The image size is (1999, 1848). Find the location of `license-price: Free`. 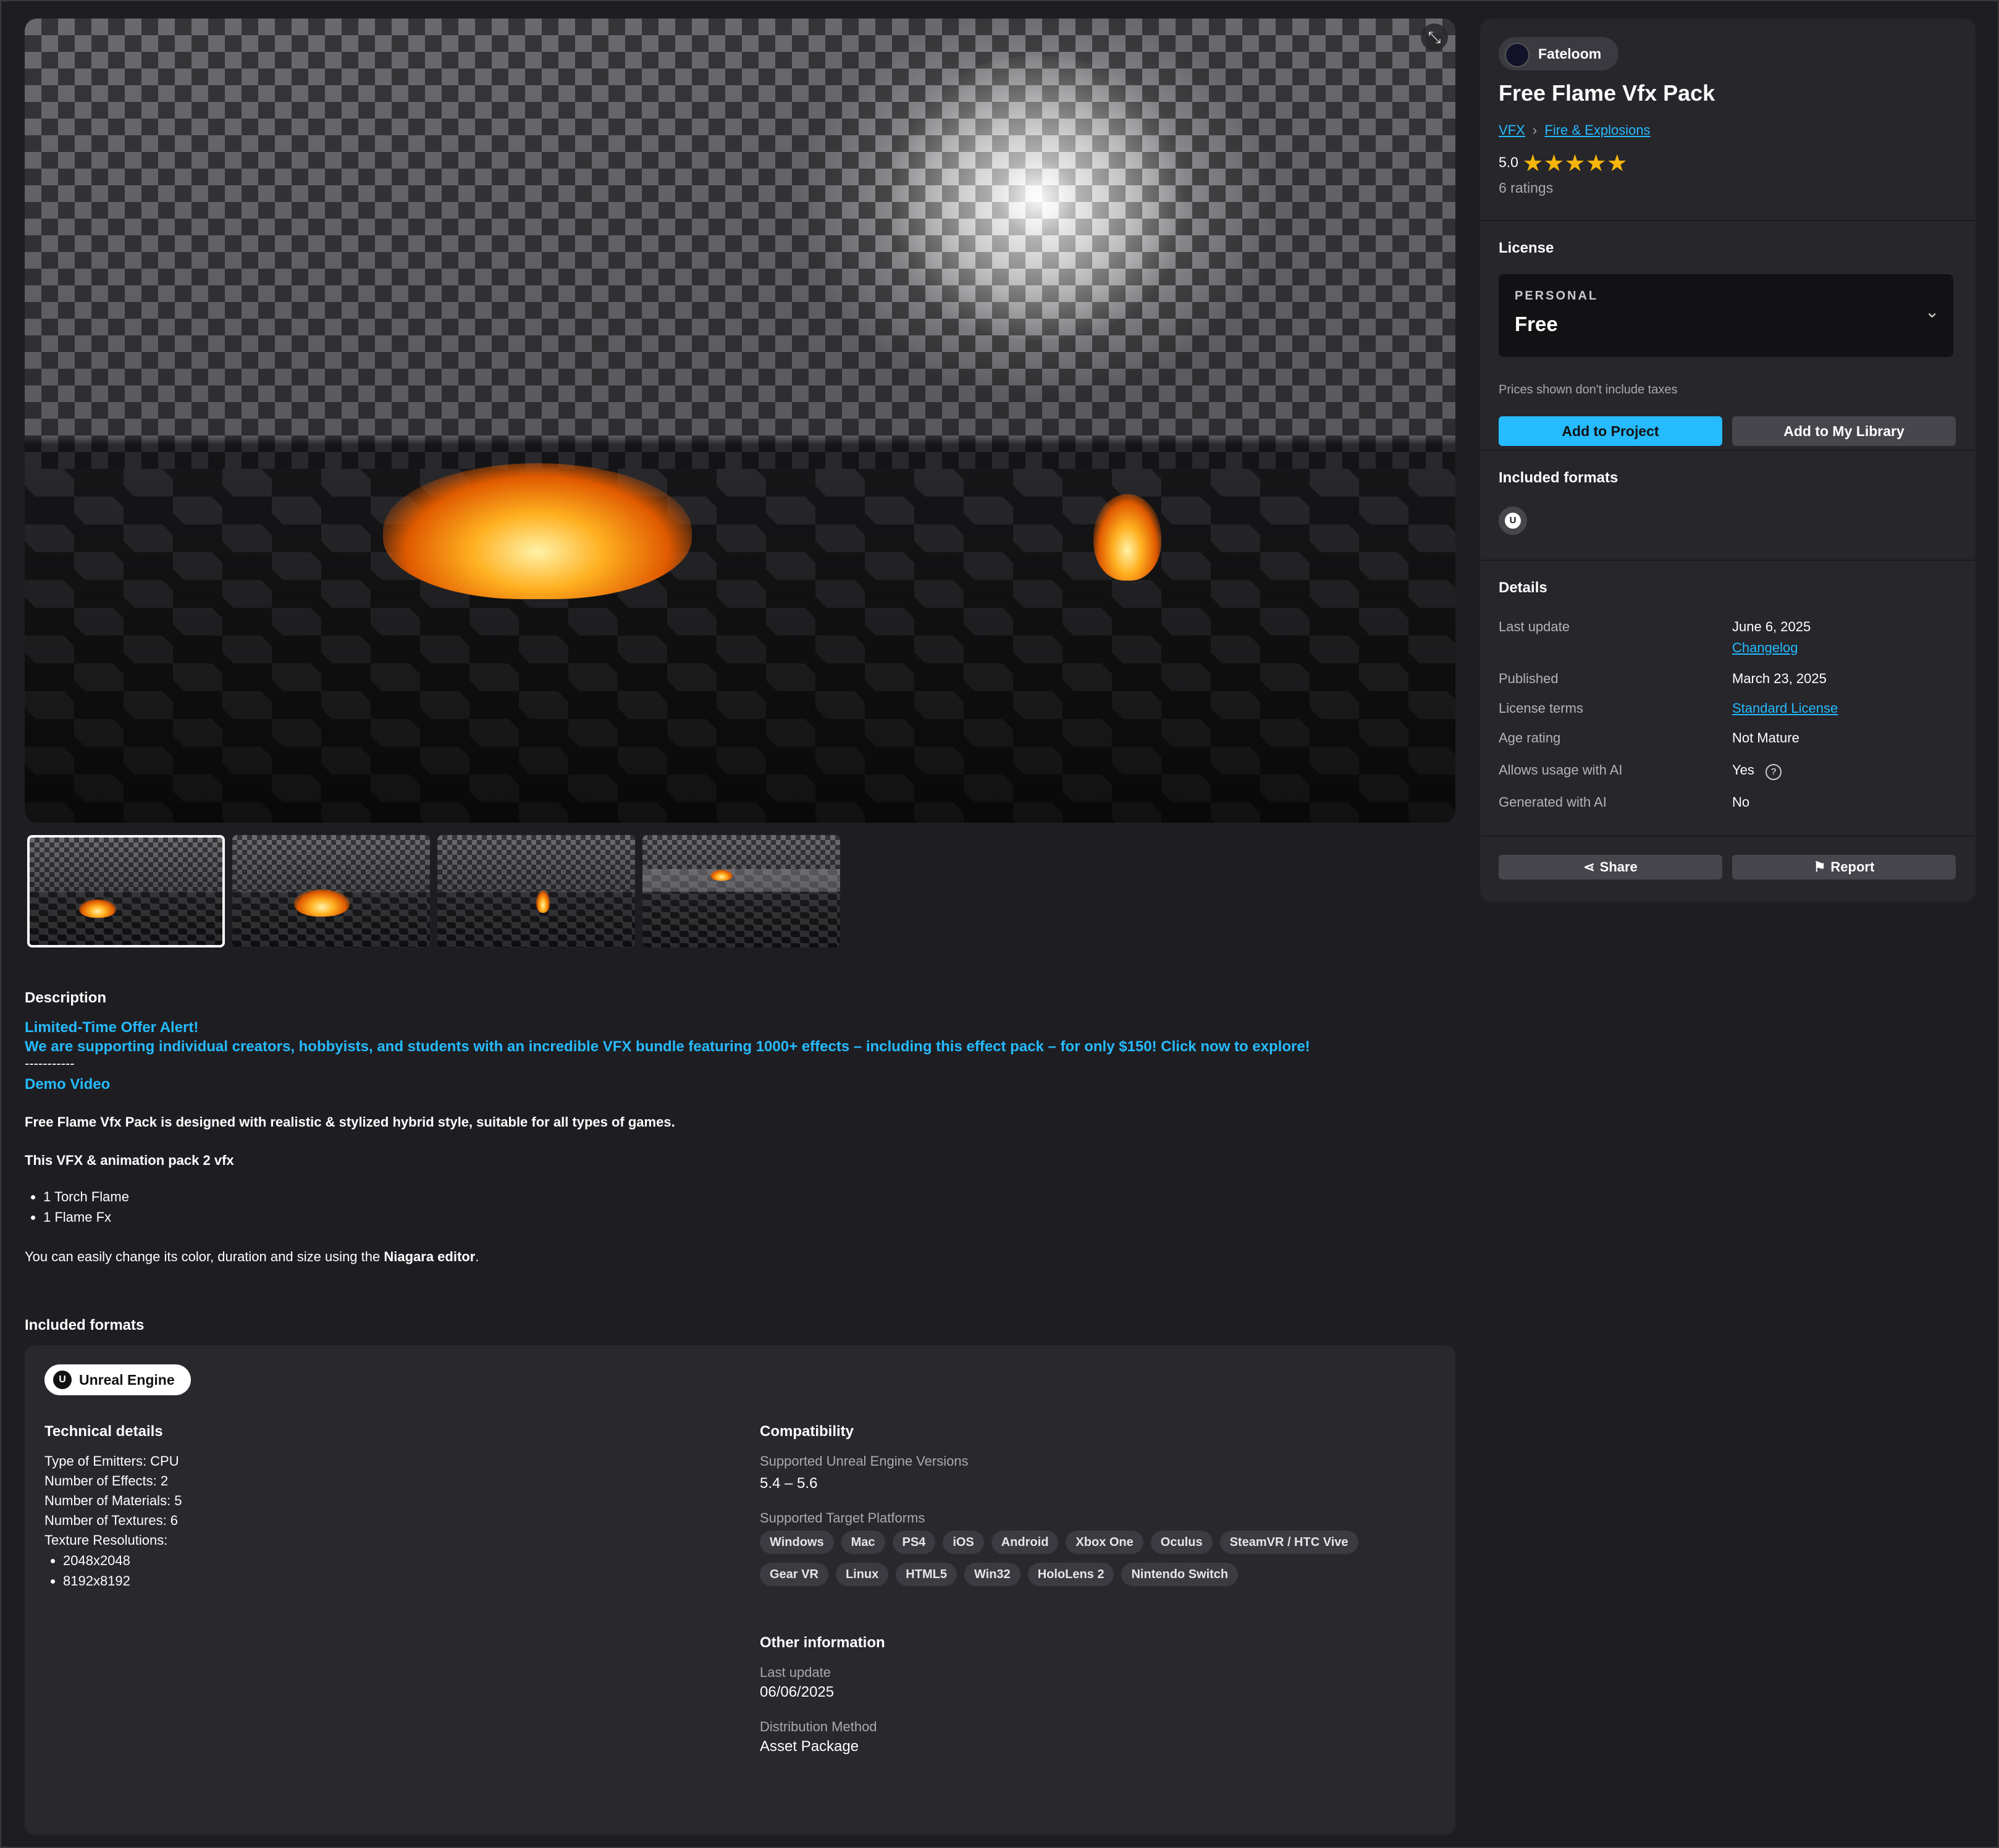

license-price: Free is located at coordinates (1536, 324).